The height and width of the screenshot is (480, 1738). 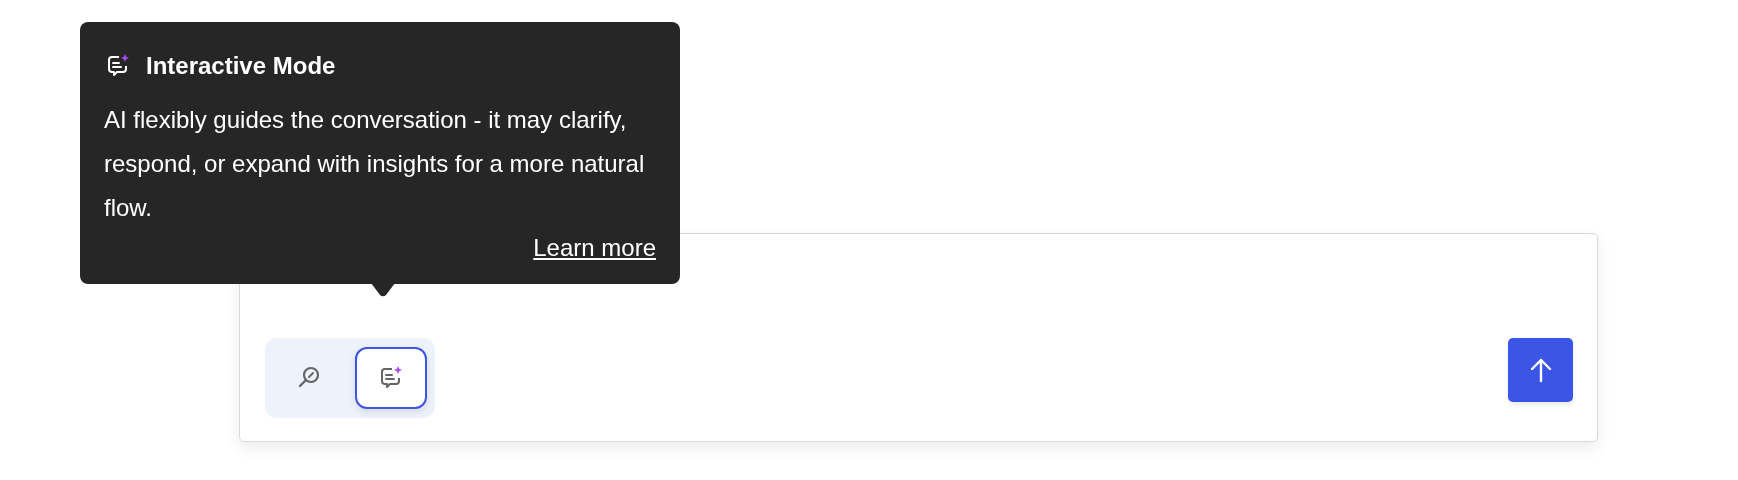 What do you see at coordinates (241, 66) in the screenshot?
I see `tooltip-title: Interactive Mode` at bounding box center [241, 66].